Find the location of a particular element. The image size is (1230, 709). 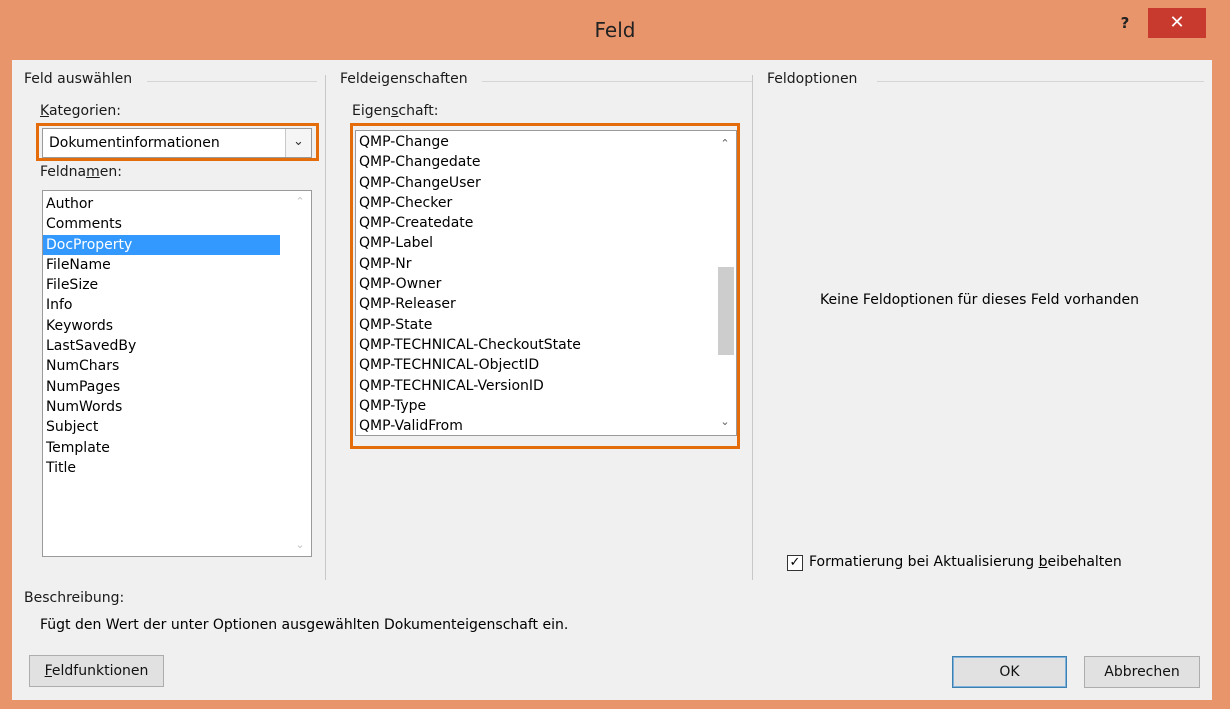

field-codes-button: Feldfunktionen is located at coordinates (96, 671).